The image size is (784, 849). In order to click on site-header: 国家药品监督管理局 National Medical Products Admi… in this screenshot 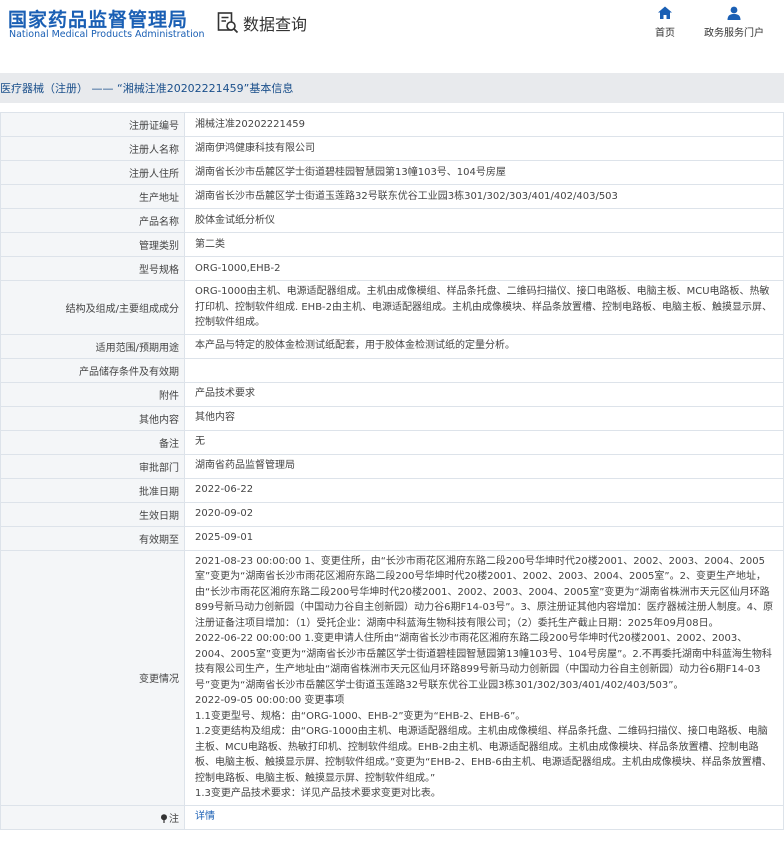, I will do `click(392, 31)`.